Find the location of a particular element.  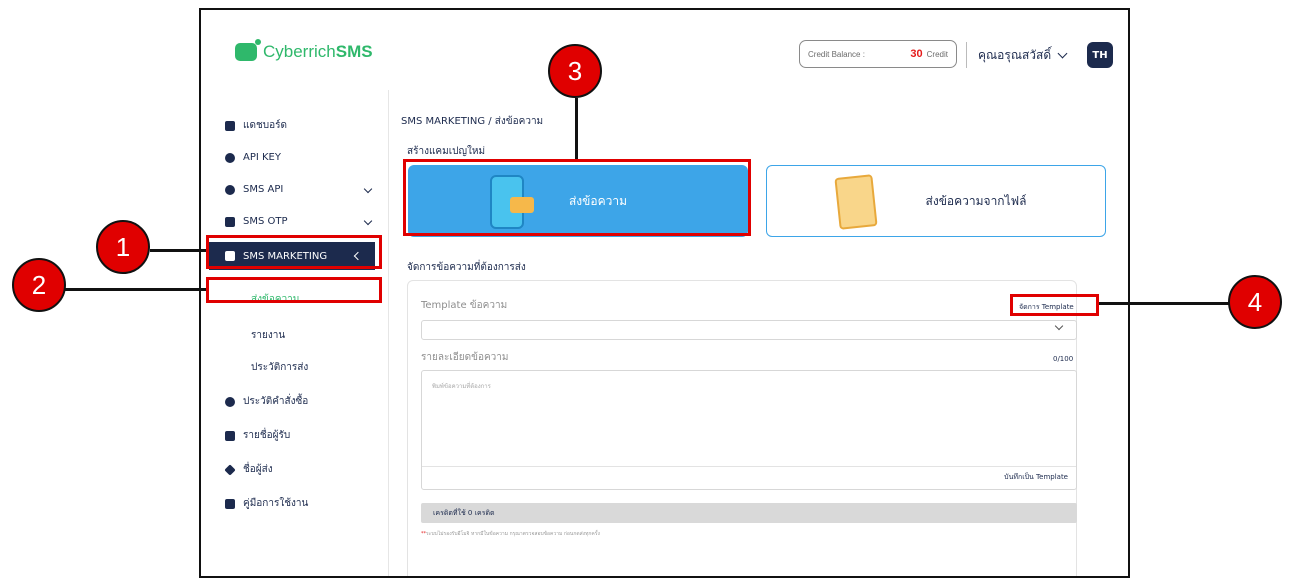

highlight-send-message-subitem is located at coordinates (294, 290).